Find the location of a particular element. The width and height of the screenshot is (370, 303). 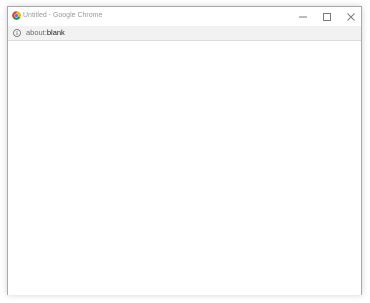

url-path: blank is located at coordinates (55, 32).